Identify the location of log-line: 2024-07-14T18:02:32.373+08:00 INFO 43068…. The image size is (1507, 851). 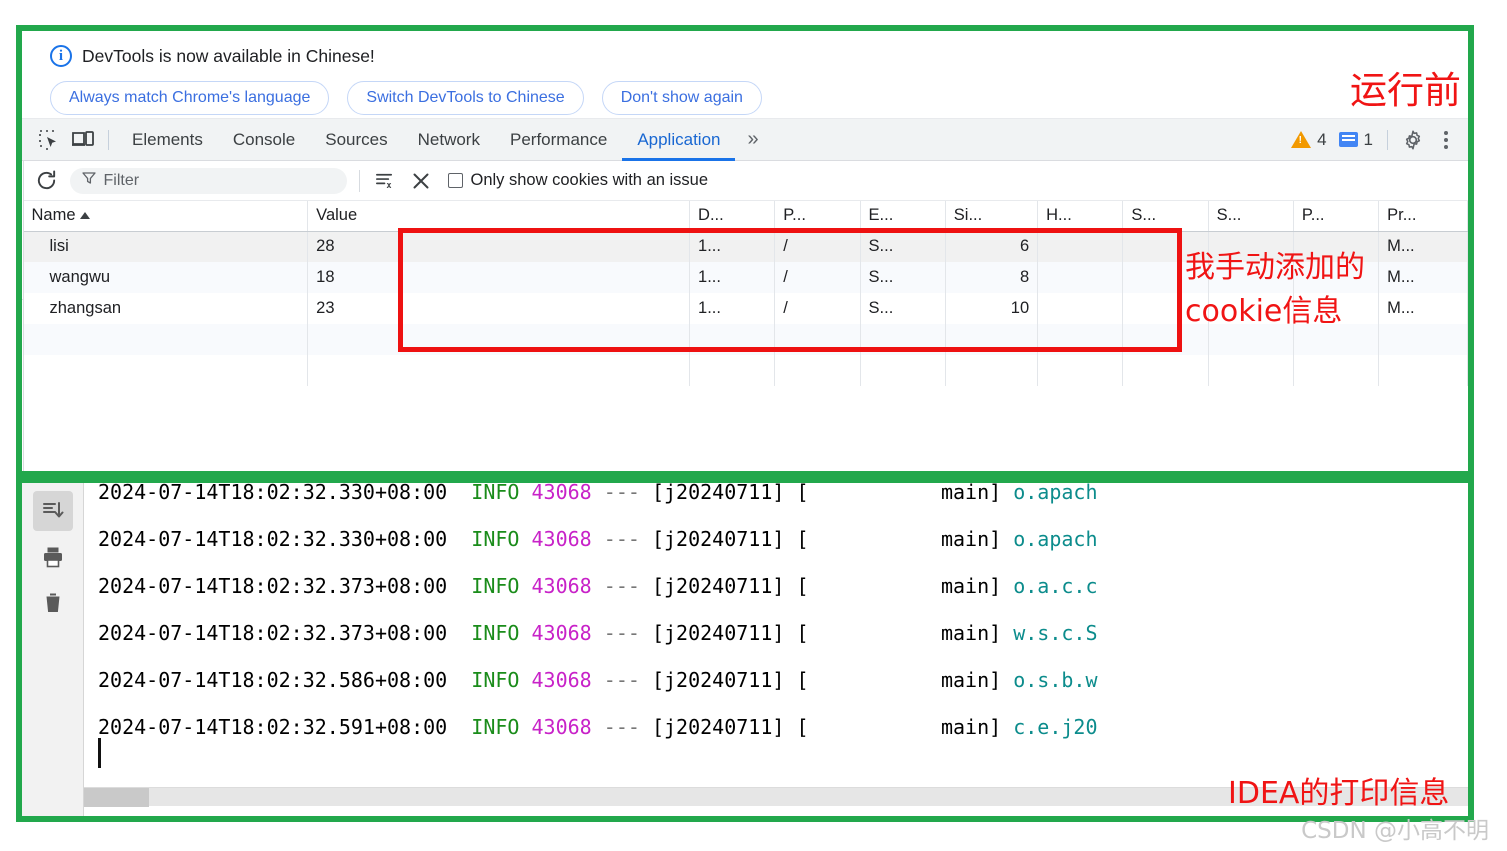
(783, 633).